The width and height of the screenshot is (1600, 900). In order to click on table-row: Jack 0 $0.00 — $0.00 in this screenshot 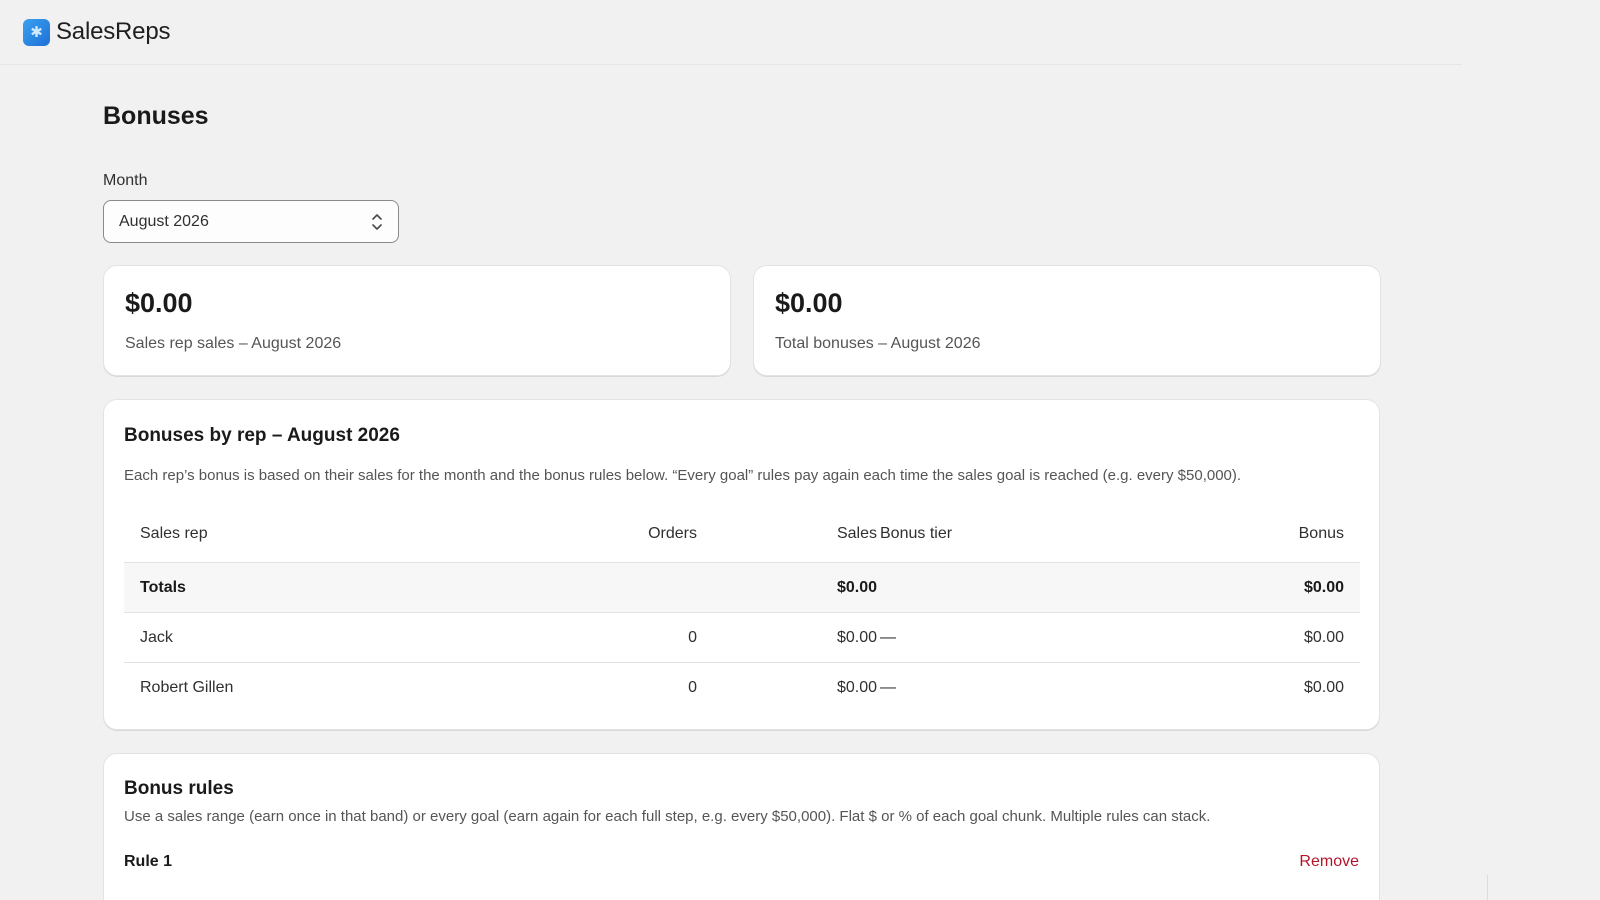, I will do `click(742, 637)`.